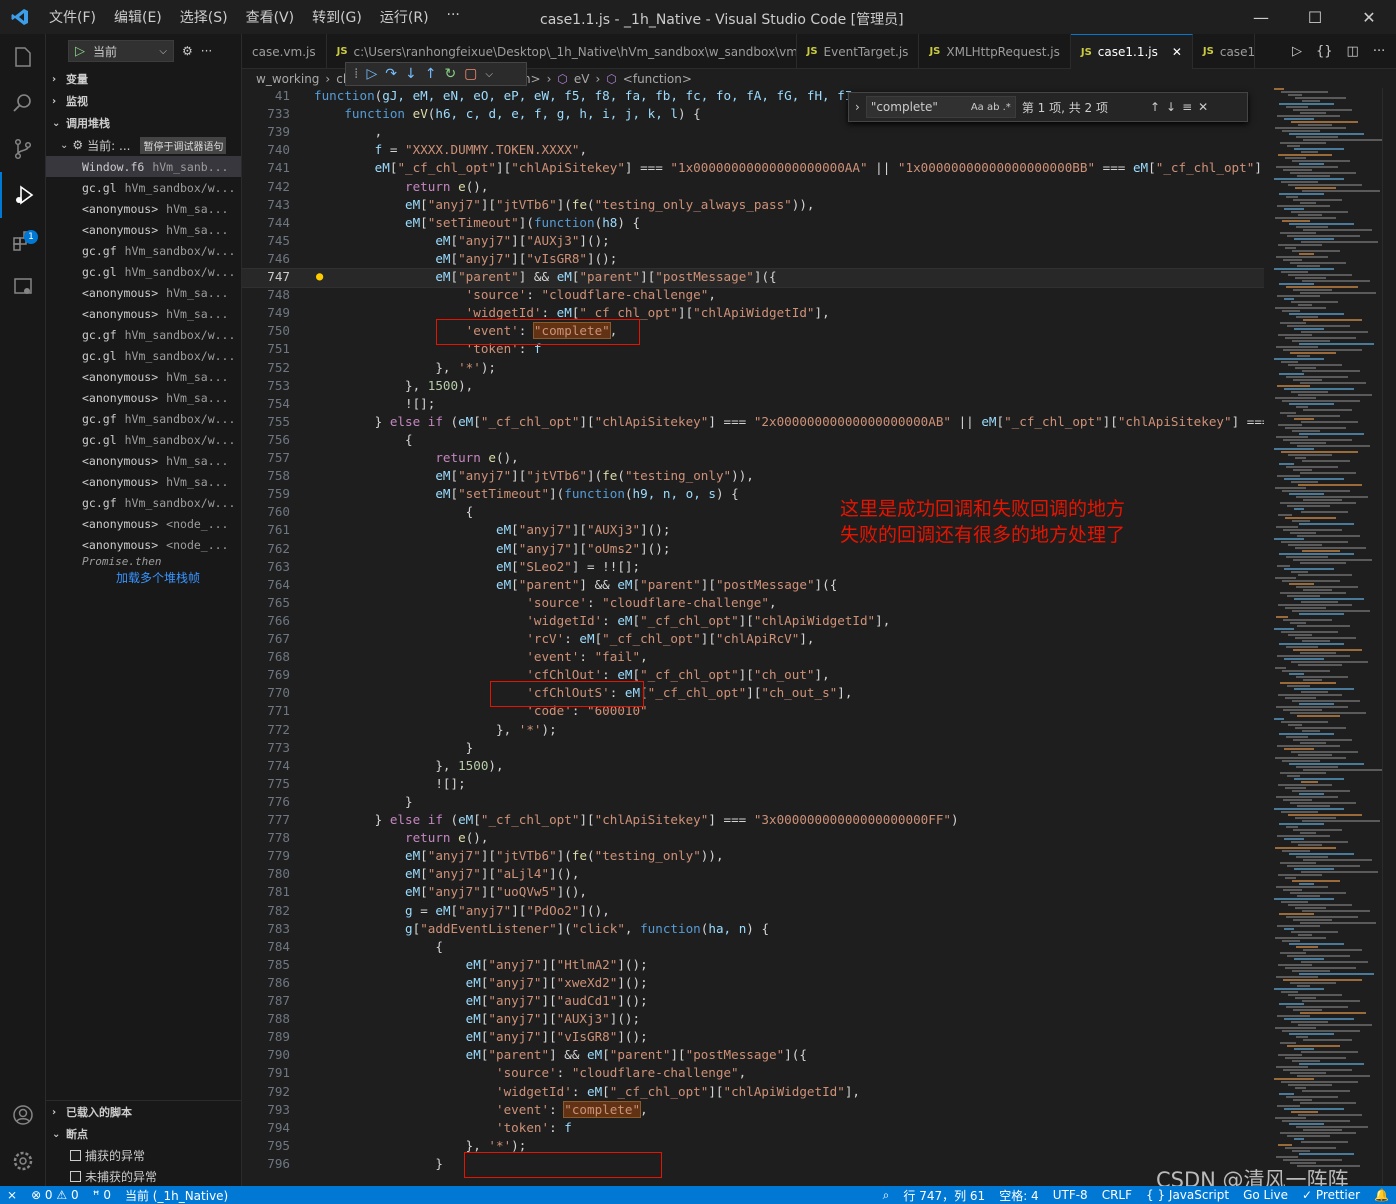  What do you see at coordinates (138, 17) in the screenshot?
I see `menu-item: 编辑(E)` at bounding box center [138, 17].